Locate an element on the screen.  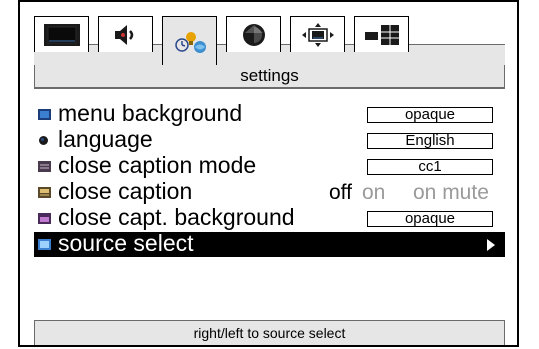
menu-item-close-capt-background: close capt. background opaque is located at coordinates (269, 217).